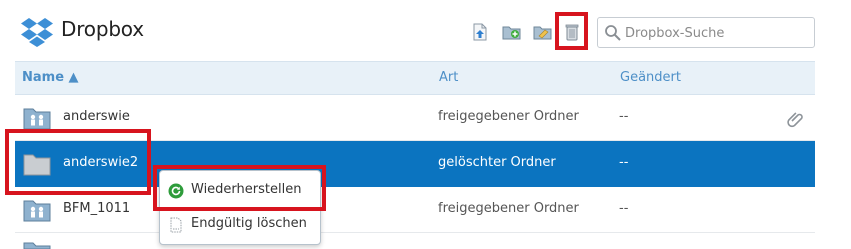  Describe the element at coordinates (796, 118) in the screenshot. I see `paperclip-link-icon` at that location.